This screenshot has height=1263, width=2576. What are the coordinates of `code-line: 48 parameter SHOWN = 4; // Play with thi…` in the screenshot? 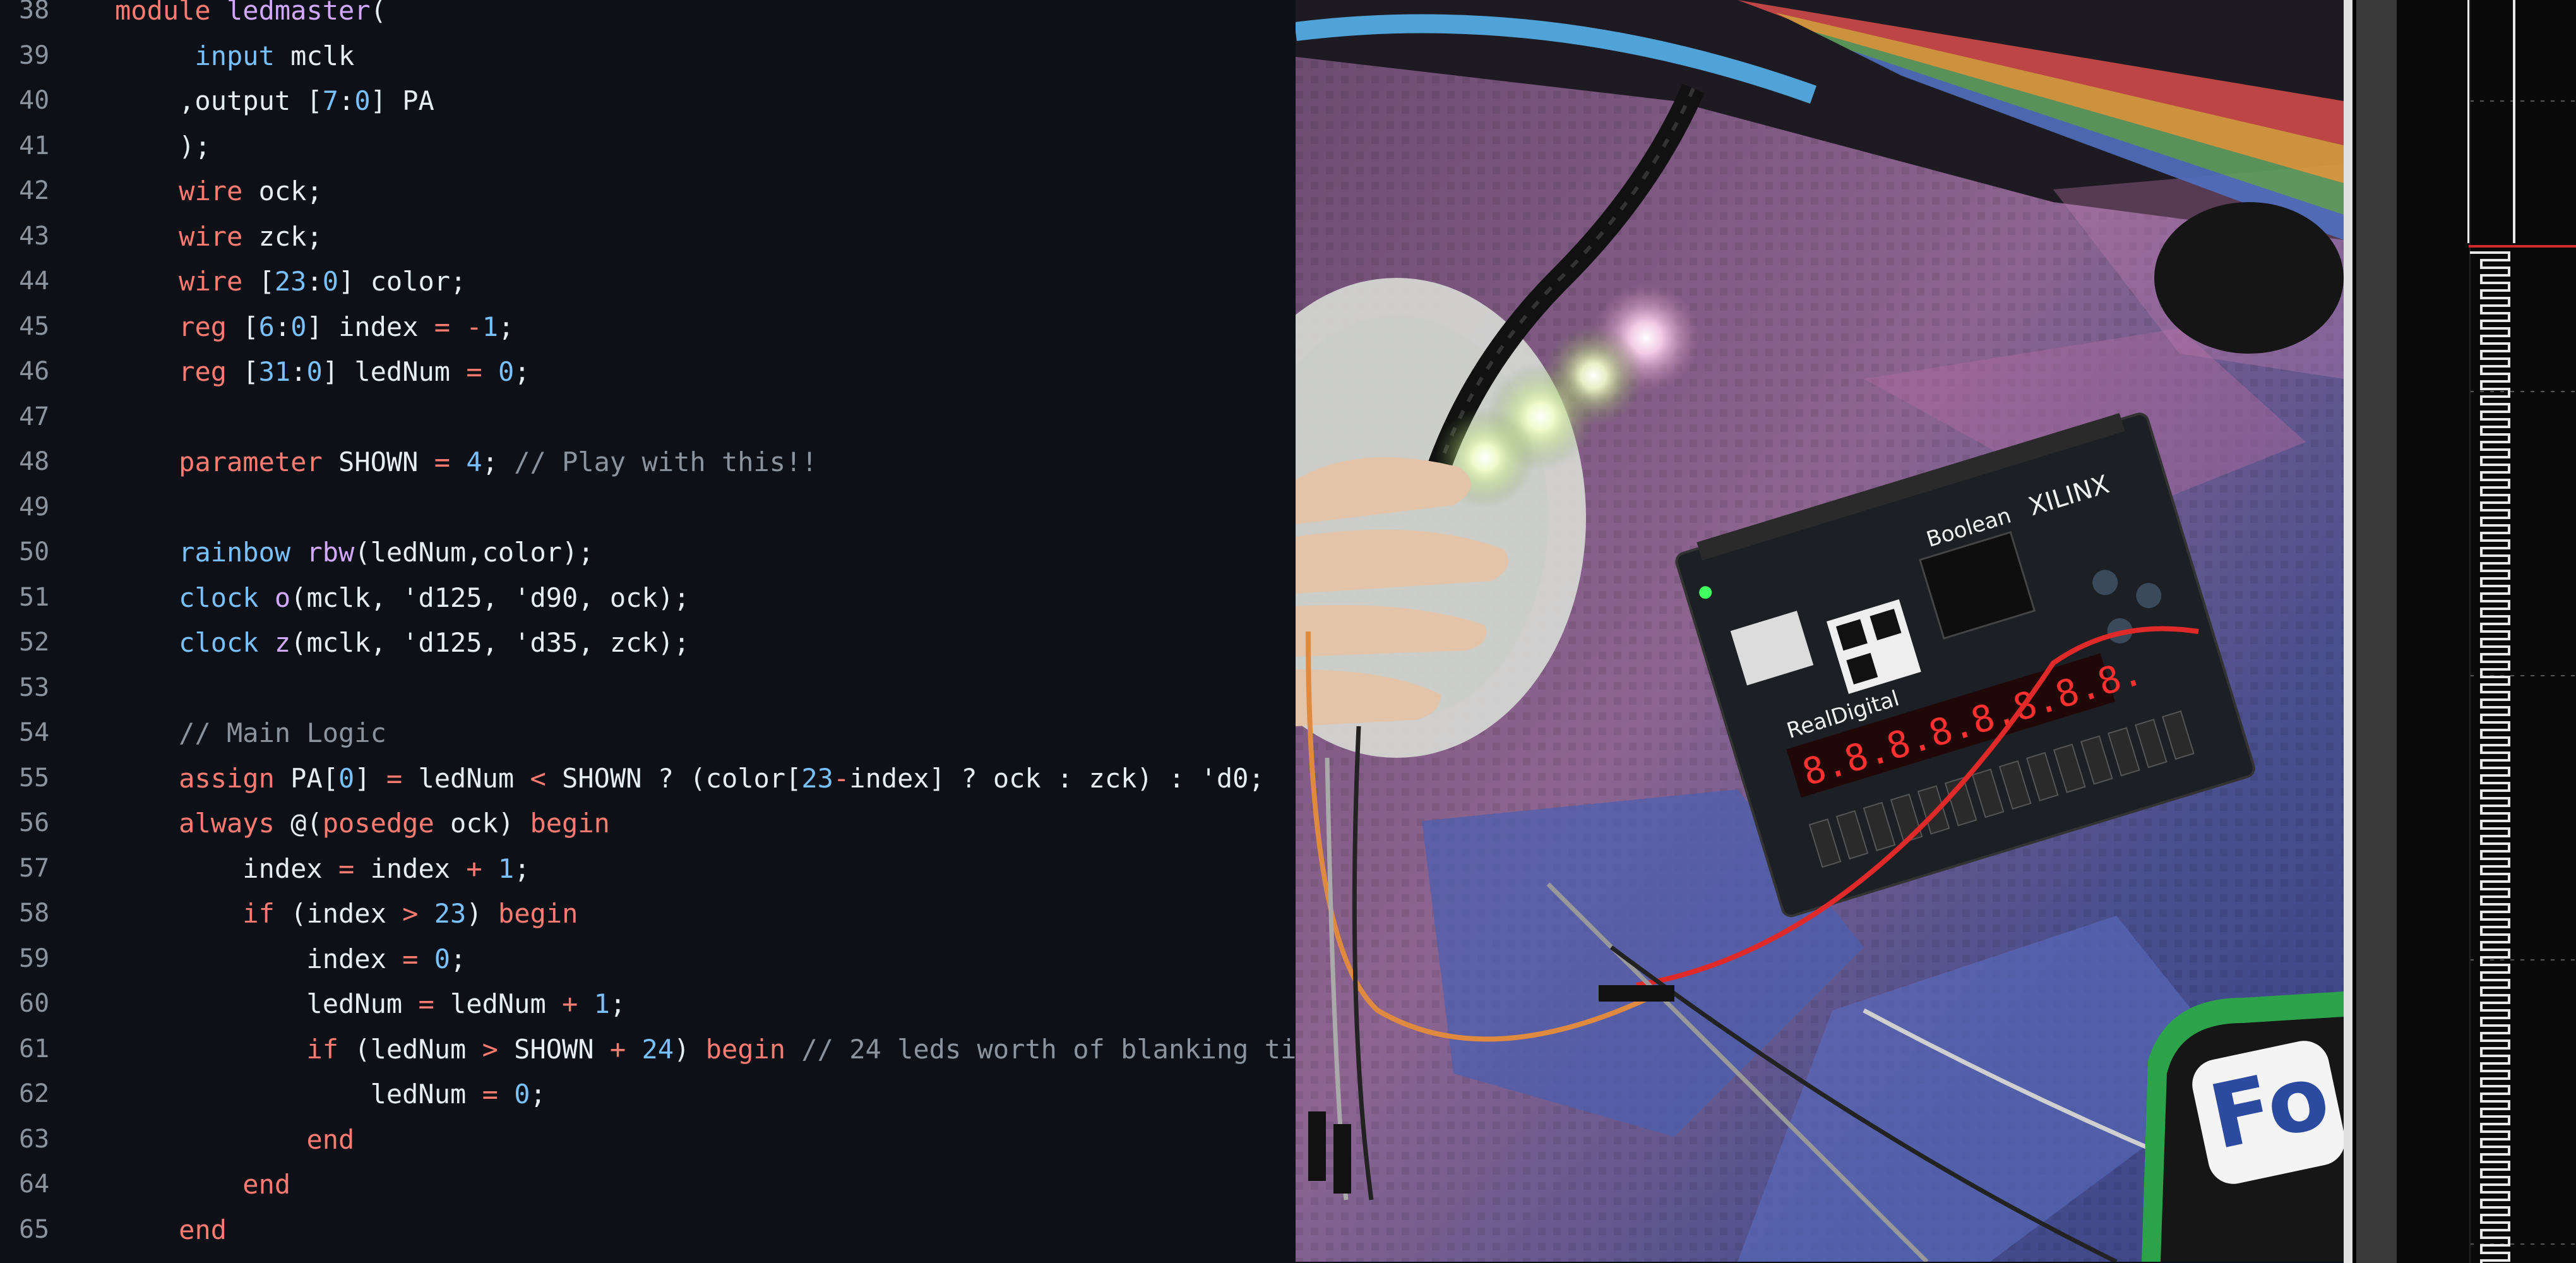 It's located at (648, 471).